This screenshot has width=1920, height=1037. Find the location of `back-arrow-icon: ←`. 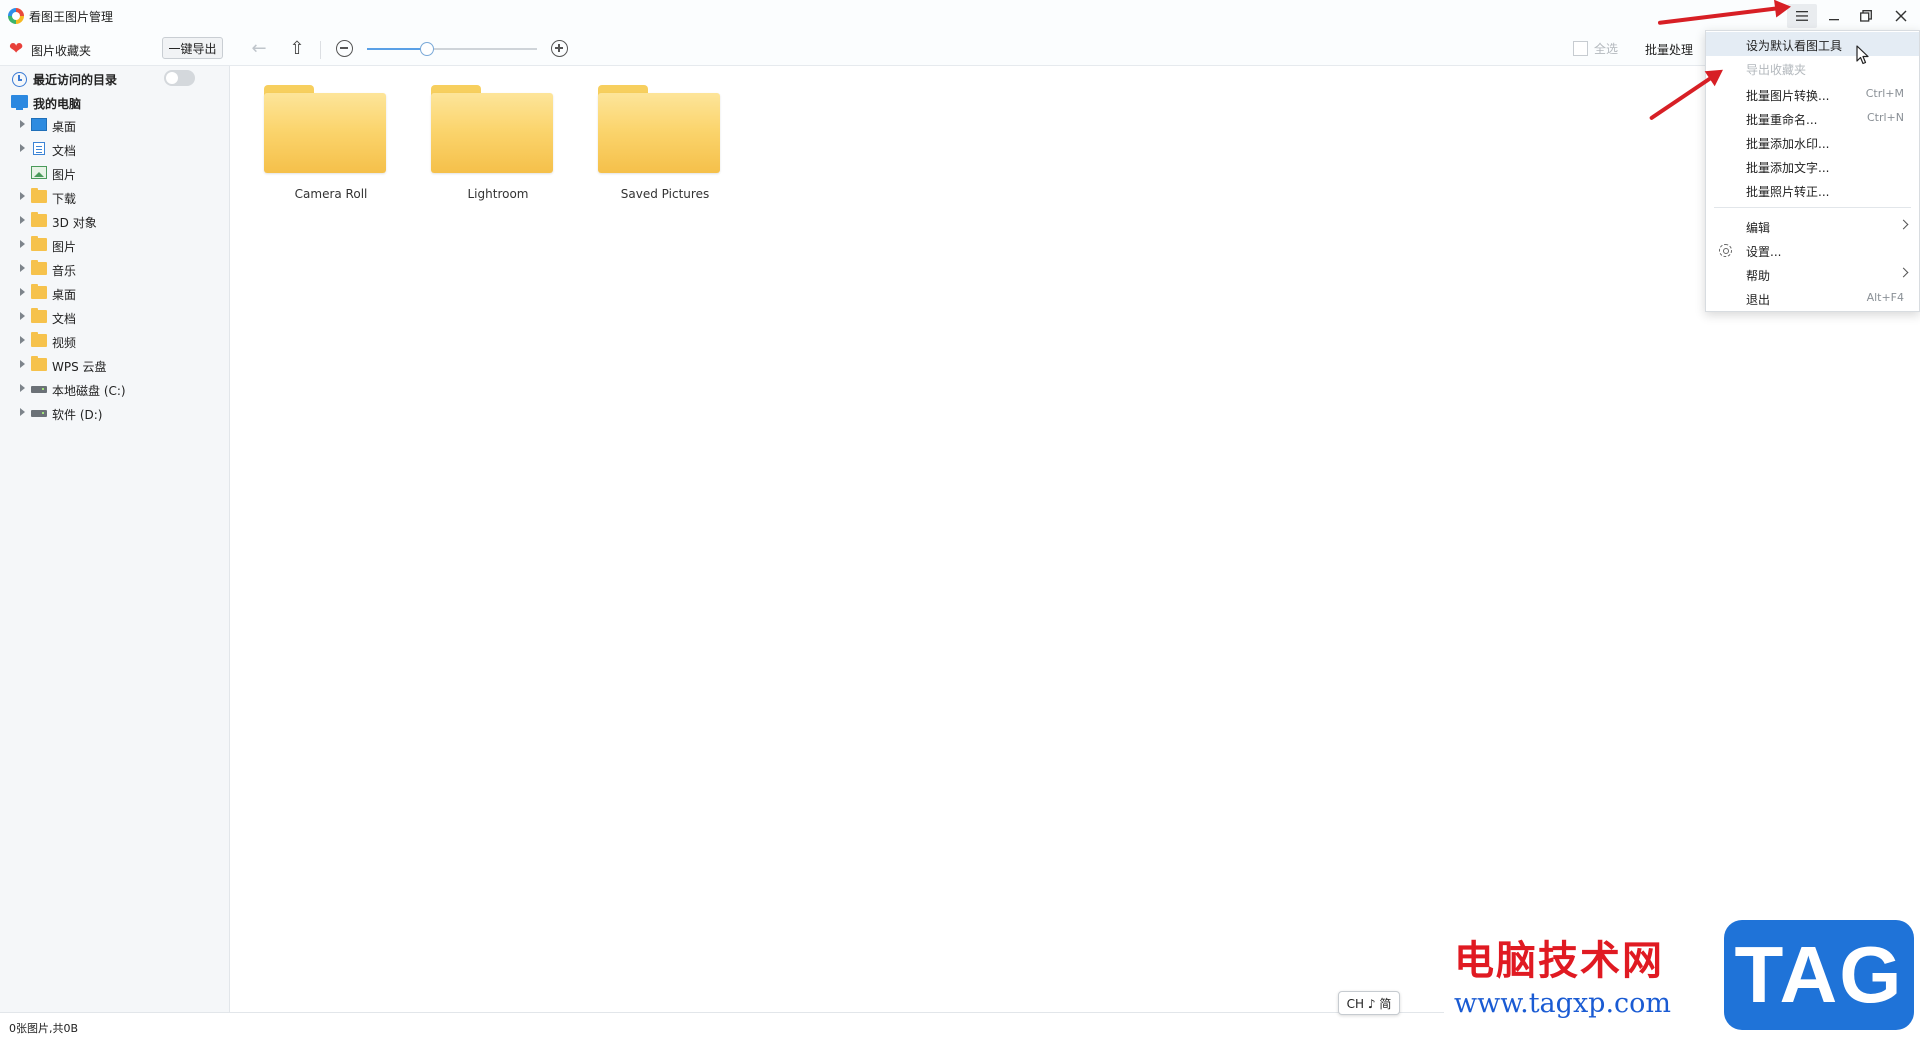

back-arrow-icon: ← is located at coordinates (259, 49).